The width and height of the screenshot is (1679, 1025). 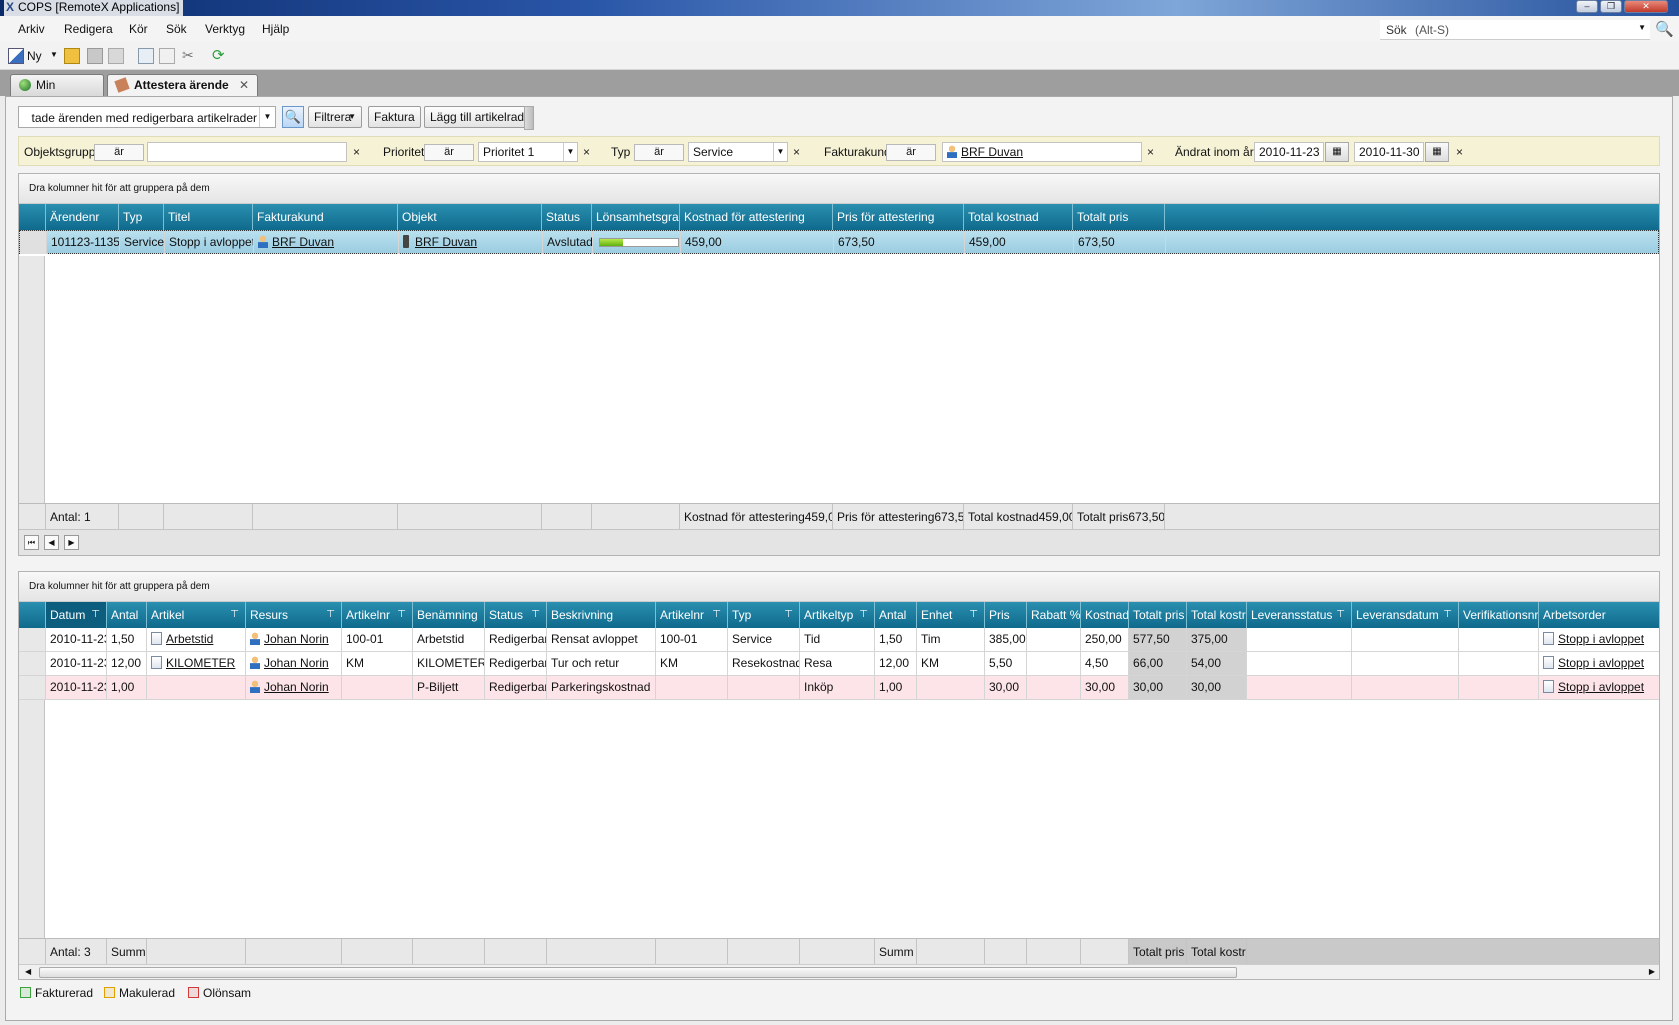 I want to click on new-icon, so click(x=16, y=56).